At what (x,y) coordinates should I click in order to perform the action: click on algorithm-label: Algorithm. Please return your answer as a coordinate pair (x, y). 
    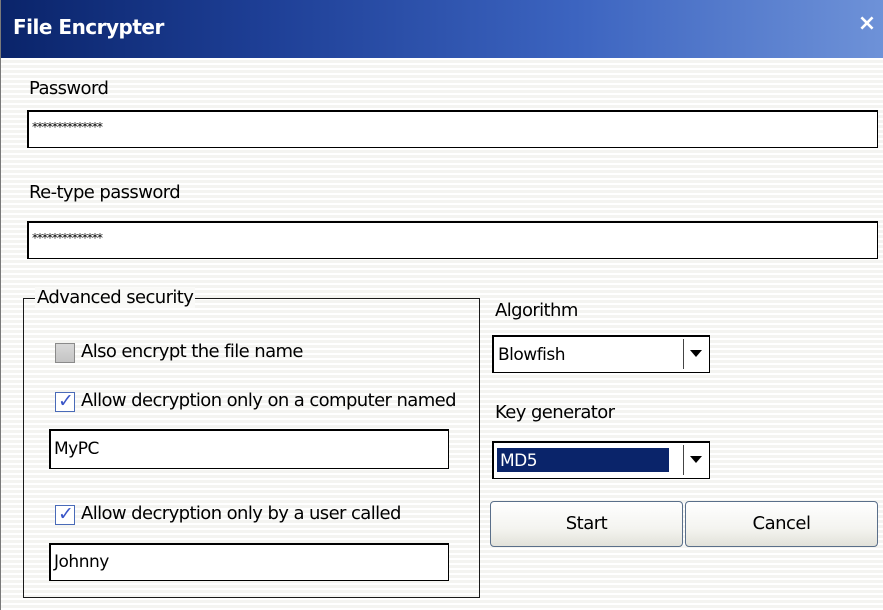
    Looking at the image, I should click on (536, 310).